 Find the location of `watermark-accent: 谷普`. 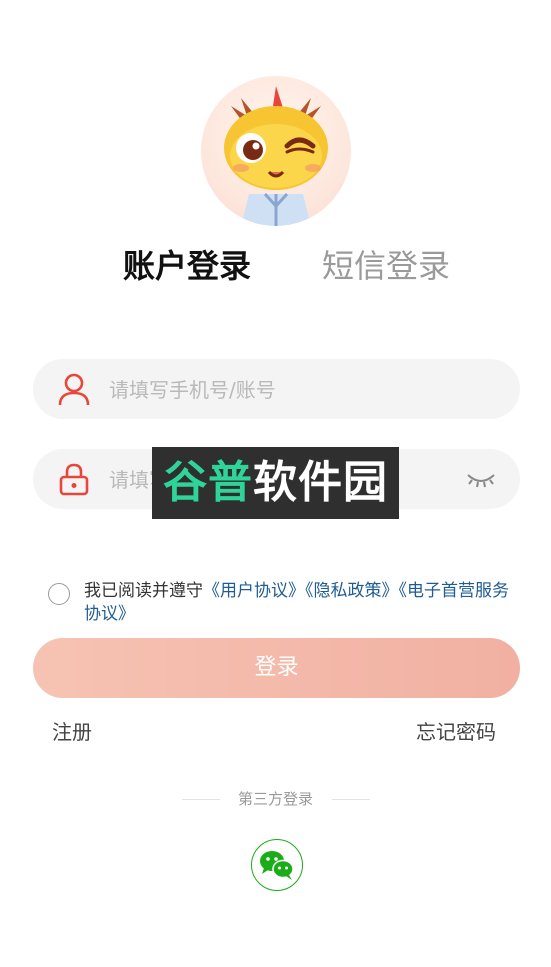

watermark-accent: 谷普 is located at coordinates (208, 482).